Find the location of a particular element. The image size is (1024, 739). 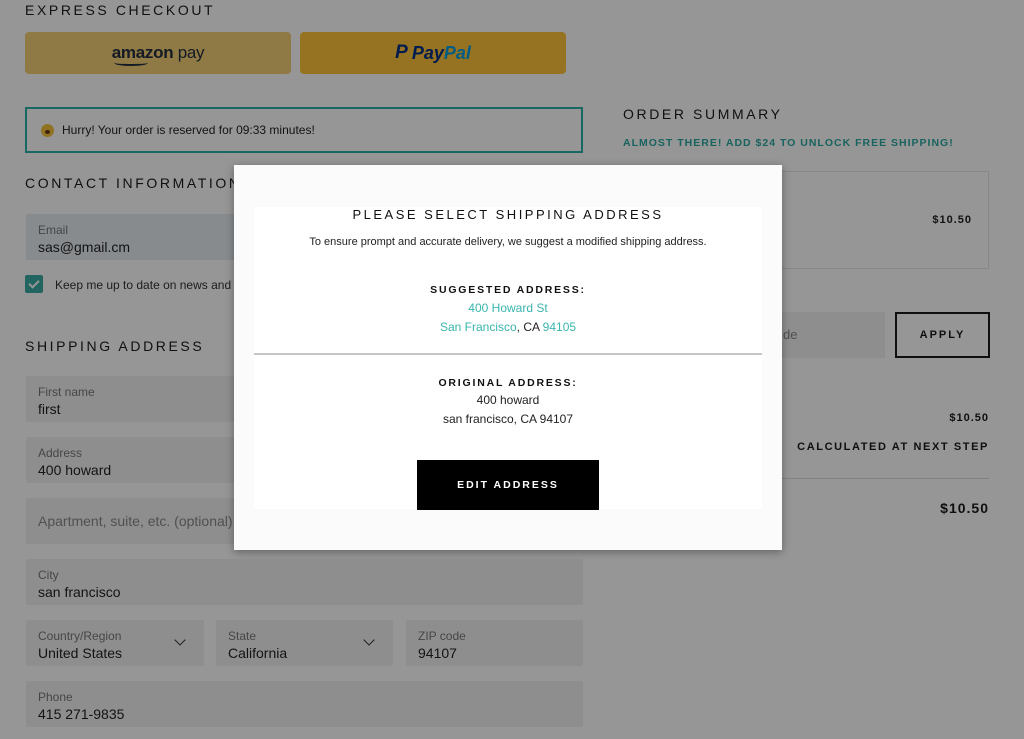

modal-divider is located at coordinates (508, 354).